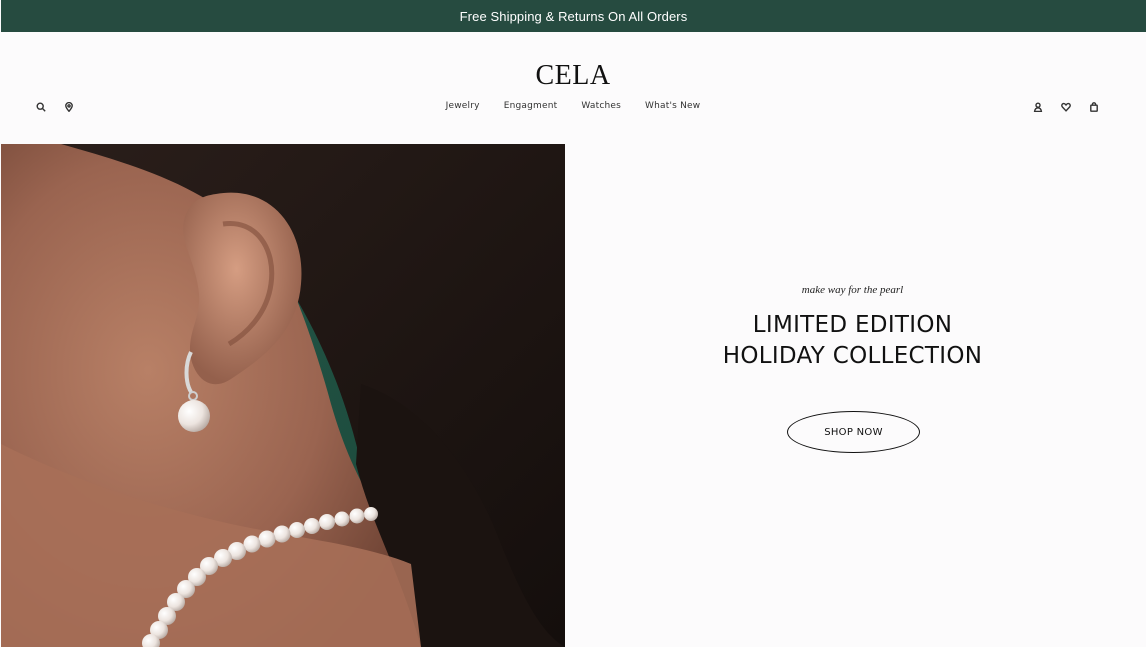 Image resolution: width=1146 pixels, height=647 pixels. Describe the element at coordinates (531, 106) in the screenshot. I see `nav-item-engagment: Engagment` at that location.